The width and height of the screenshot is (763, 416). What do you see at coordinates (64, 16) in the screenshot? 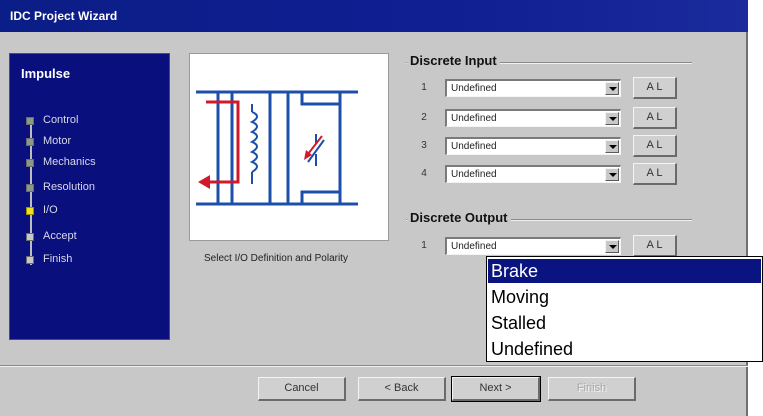
I see `window-title: IDC Project Wizard` at bounding box center [64, 16].